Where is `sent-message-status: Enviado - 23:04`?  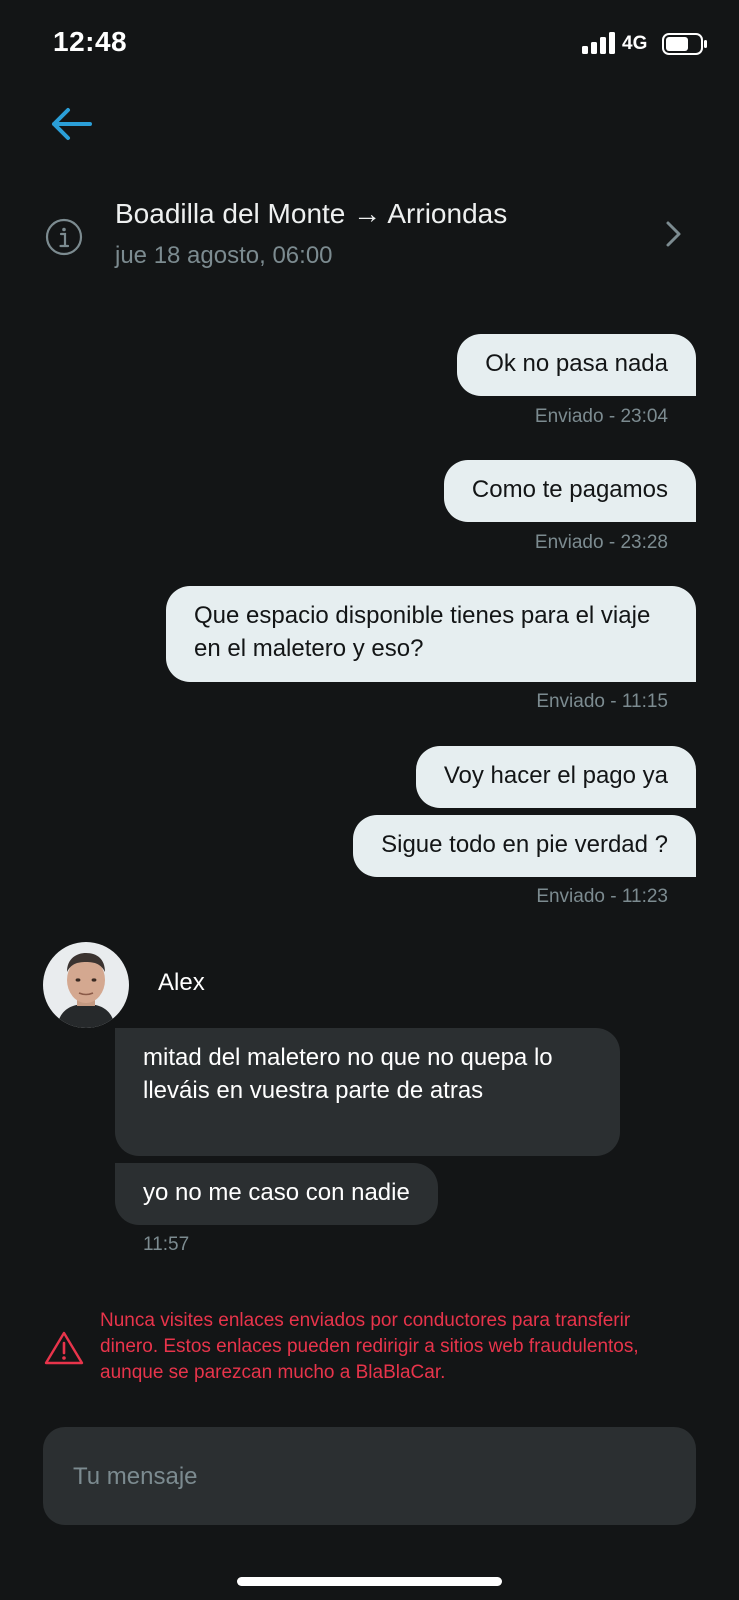 sent-message-status: Enviado - 23:04 is located at coordinates (601, 416).